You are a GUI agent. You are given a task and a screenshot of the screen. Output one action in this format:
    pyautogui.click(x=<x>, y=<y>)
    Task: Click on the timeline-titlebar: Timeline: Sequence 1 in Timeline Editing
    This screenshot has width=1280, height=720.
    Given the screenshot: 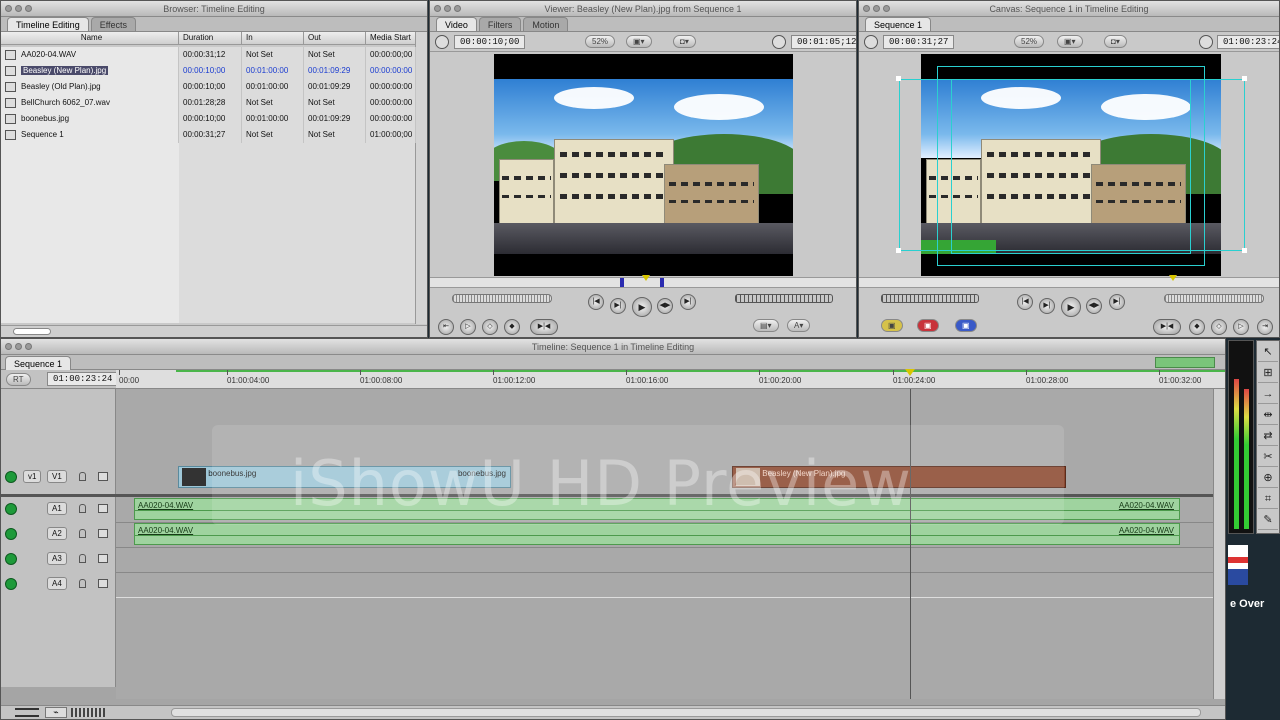 What is the action you would take?
    pyautogui.click(x=613, y=347)
    